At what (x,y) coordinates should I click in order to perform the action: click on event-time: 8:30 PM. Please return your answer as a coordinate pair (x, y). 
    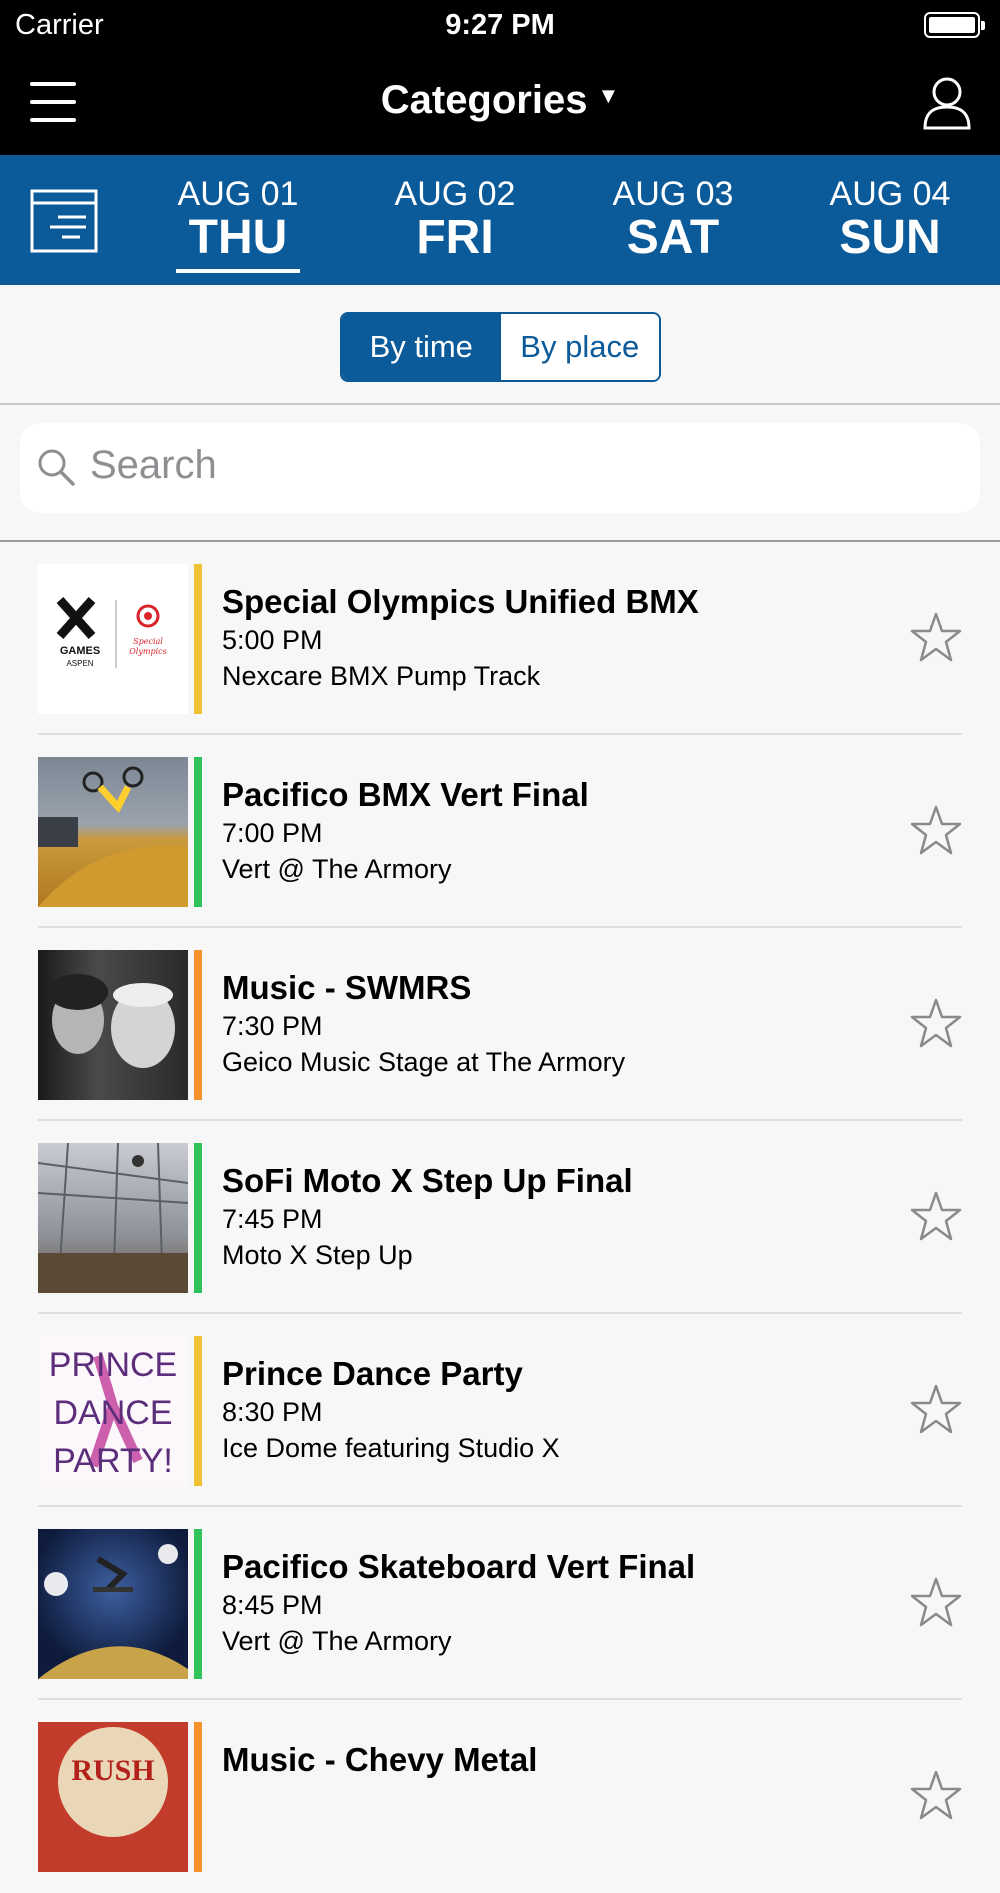
    Looking at the image, I should click on (272, 1412).